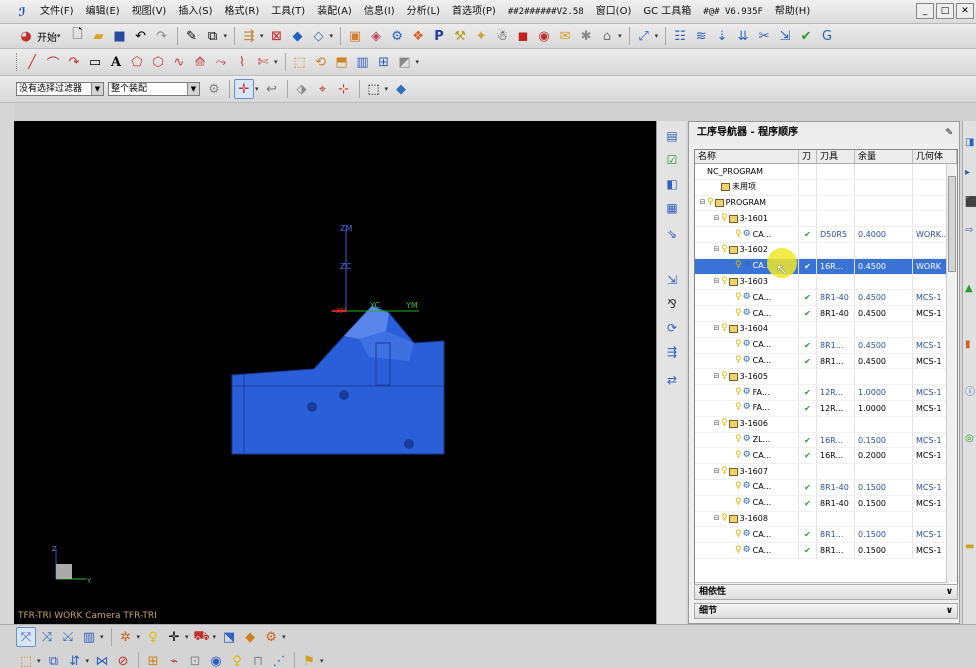 Image resolution: width=976 pixels, height=668 pixels. What do you see at coordinates (237, 659) in the screenshot?
I see `bulb-icon: ♀` at bounding box center [237, 659].